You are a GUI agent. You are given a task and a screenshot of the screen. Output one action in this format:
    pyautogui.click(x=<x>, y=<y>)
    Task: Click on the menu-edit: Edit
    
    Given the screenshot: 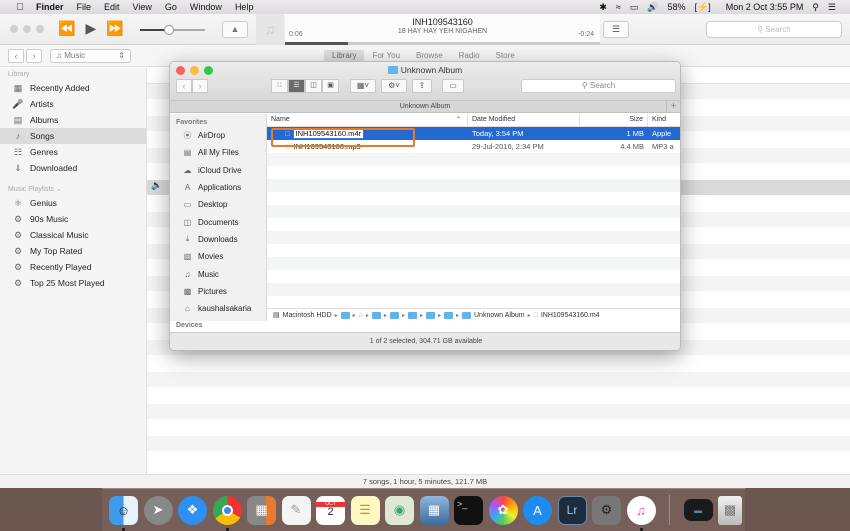 What is the action you would take?
    pyautogui.click(x=112, y=7)
    